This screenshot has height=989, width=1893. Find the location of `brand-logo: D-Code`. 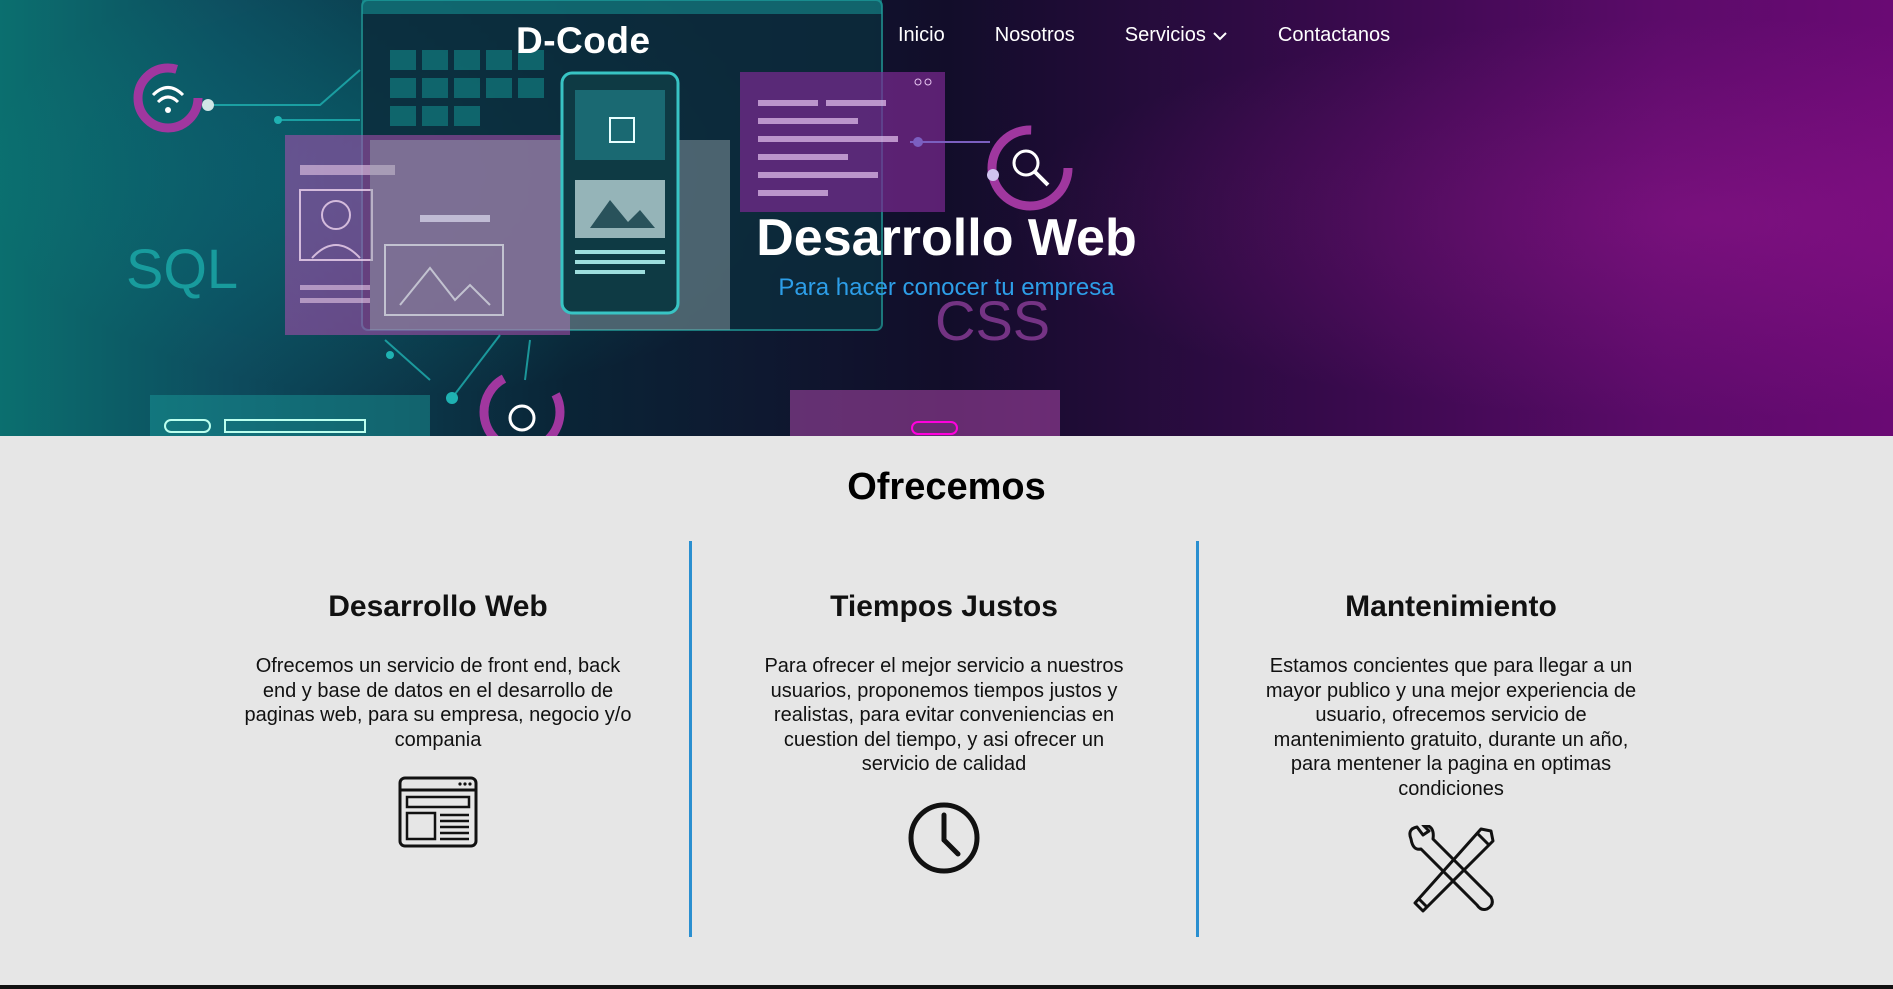

brand-logo: D-Code is located at coordinates (583, 41).